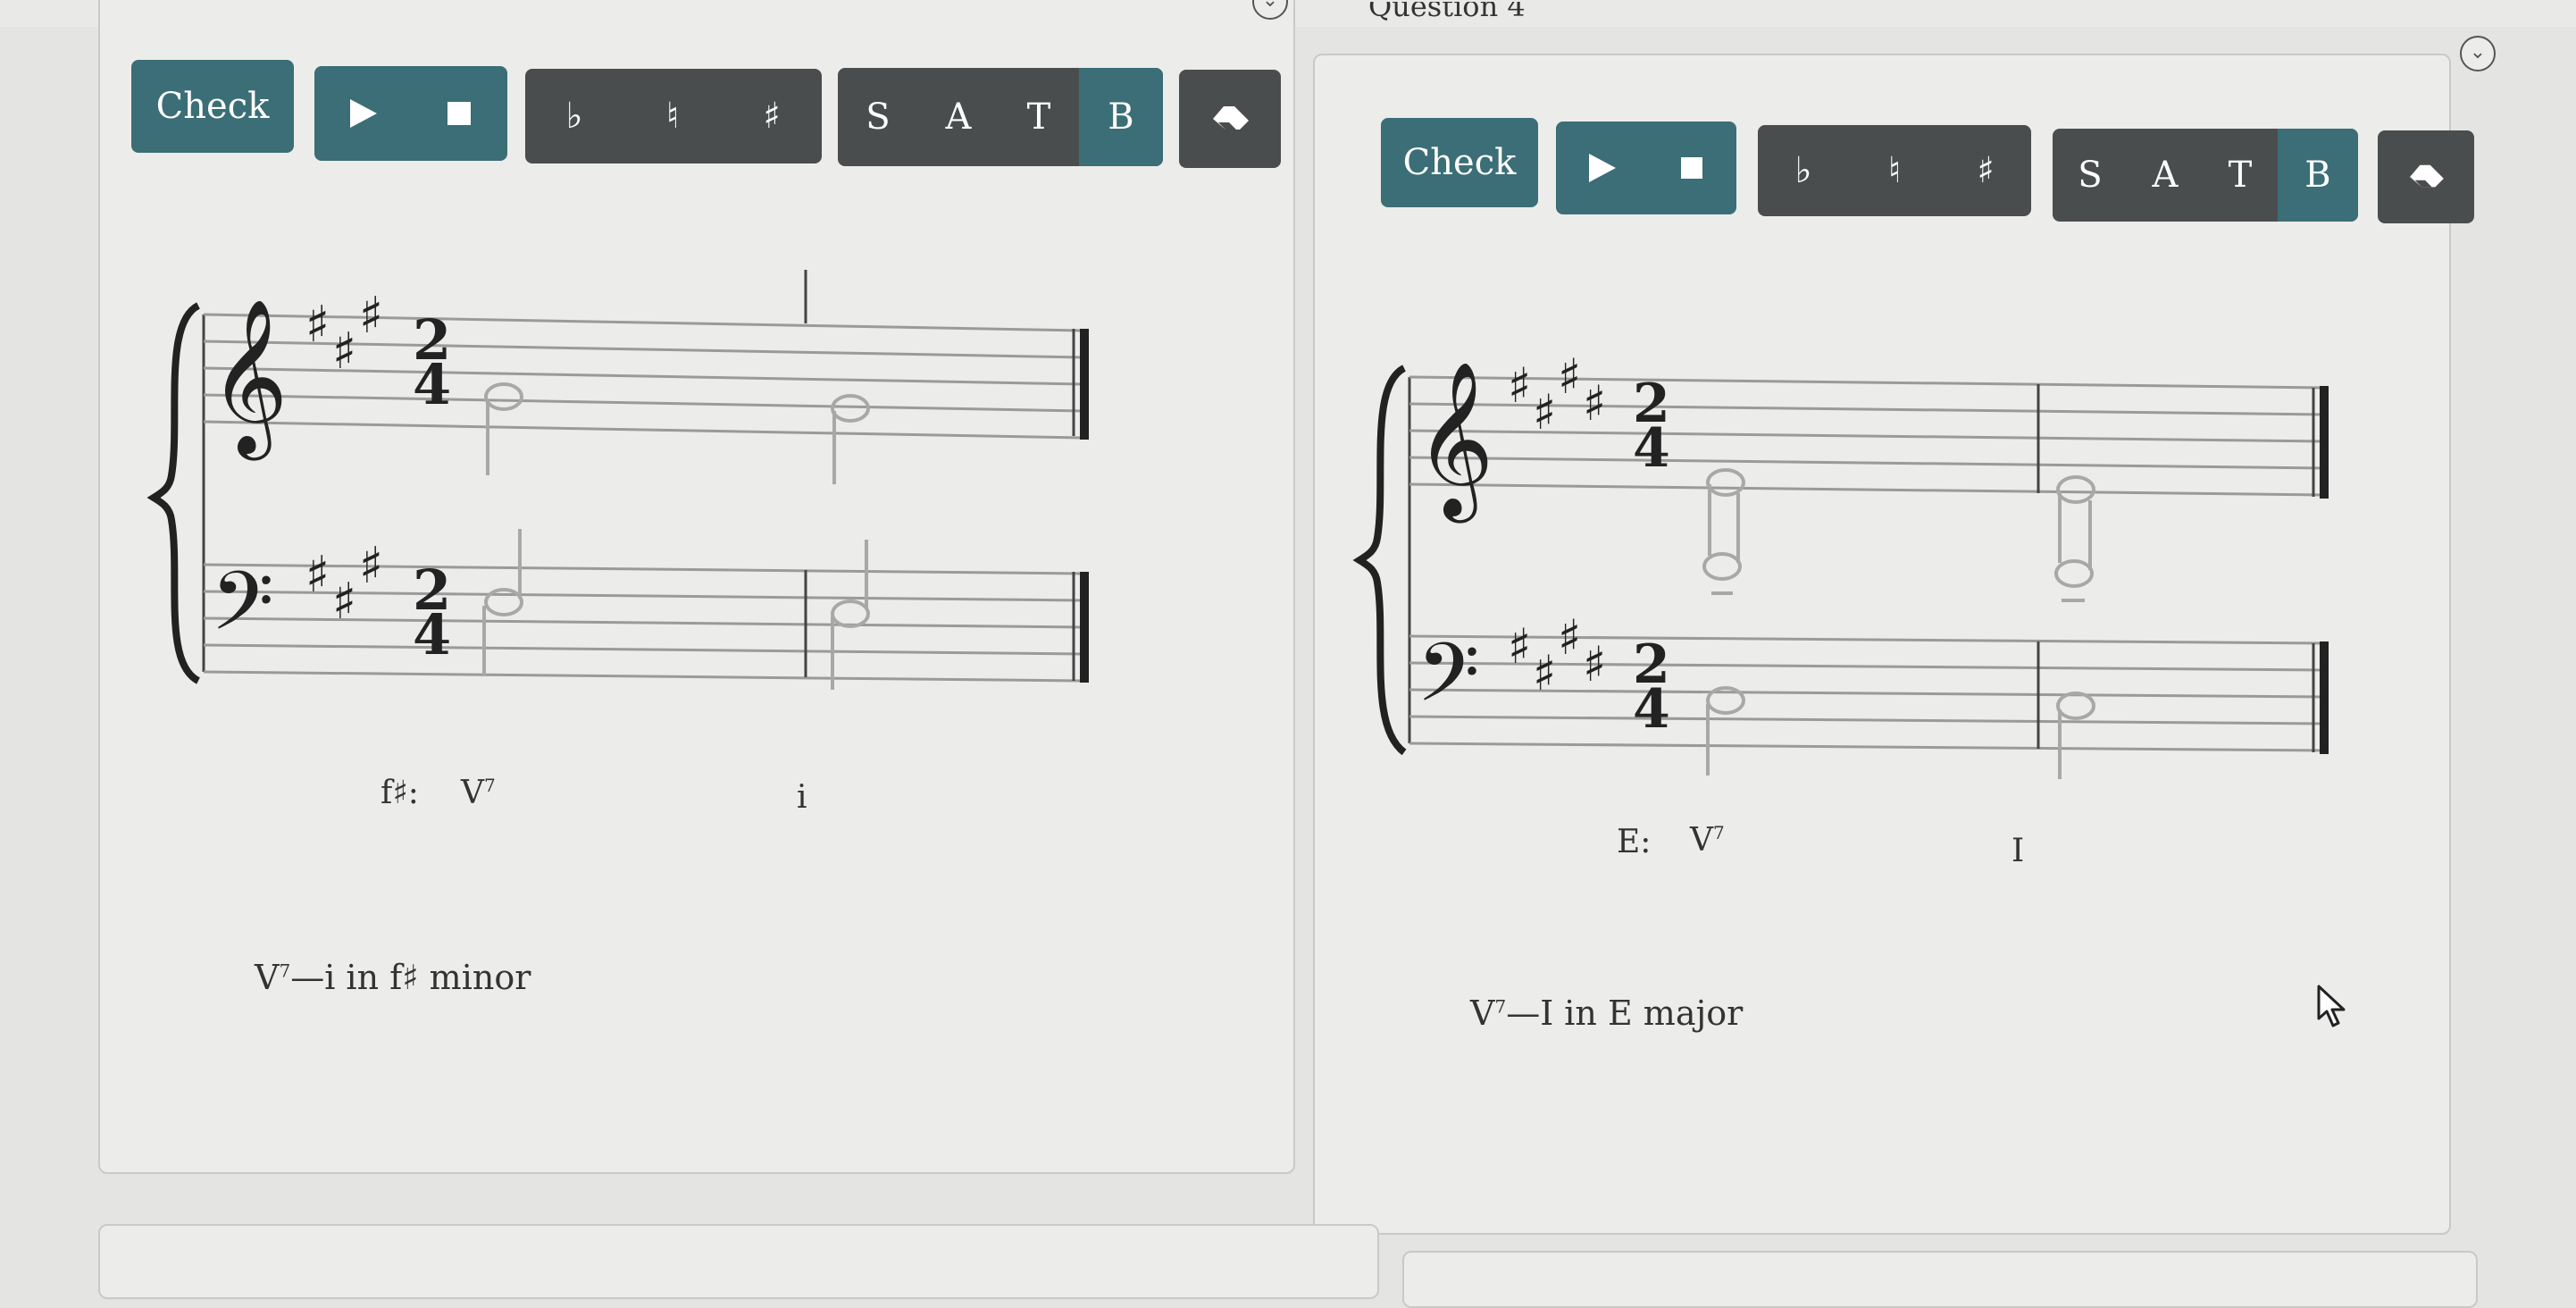 This screenshot has height=1308, width=2576. I want to click on key-signature-treble: ♯ ♯ ♯, so click(344, 334).